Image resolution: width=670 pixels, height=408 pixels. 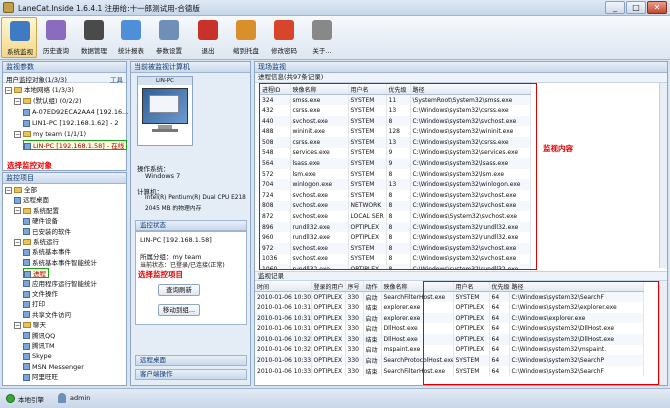 I want to click on column-header: 路径, so click(x=470, y=90).